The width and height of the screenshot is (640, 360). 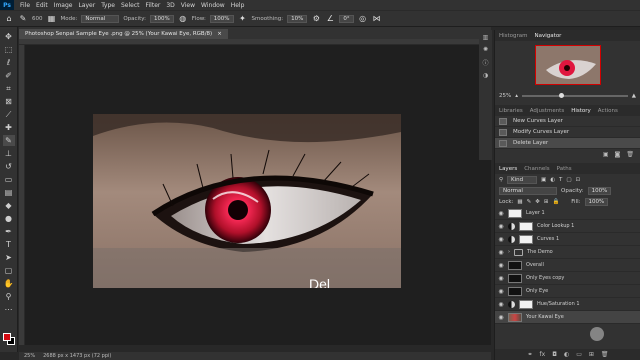 What do you see at coordinates (316, 19) in the screenshot?
I see `smoothing-options-icon: ⚙` at bounding box center [316, 19].